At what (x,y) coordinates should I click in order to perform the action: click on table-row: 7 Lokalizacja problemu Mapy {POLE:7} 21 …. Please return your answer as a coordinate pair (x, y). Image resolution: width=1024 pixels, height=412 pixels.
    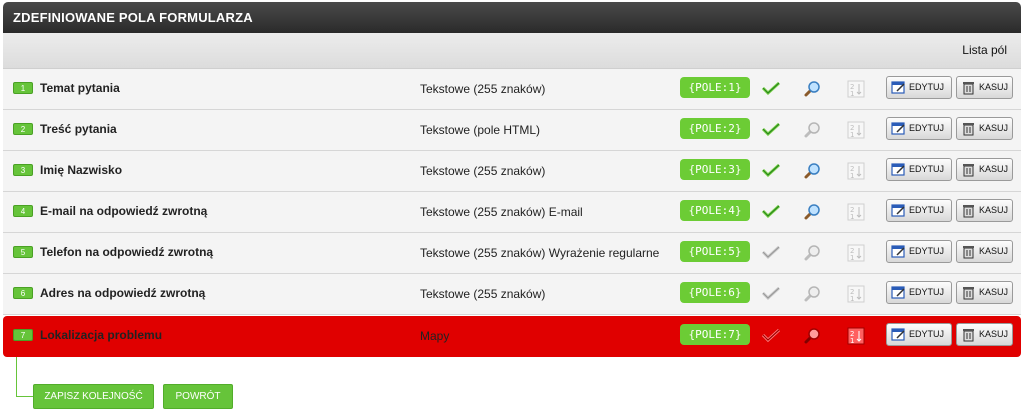
    Looking at the image, I should click on (512, 336).